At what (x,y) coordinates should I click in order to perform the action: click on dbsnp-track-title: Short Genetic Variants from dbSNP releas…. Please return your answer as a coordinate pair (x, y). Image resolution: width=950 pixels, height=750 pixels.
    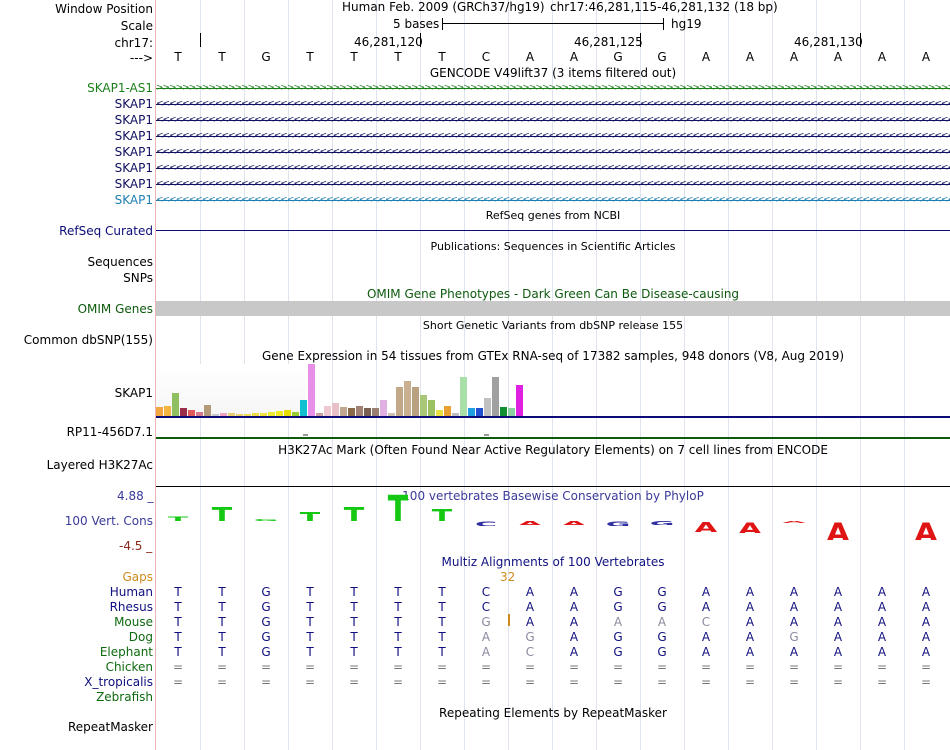
    Looking at the image, I should click on (553, 325).